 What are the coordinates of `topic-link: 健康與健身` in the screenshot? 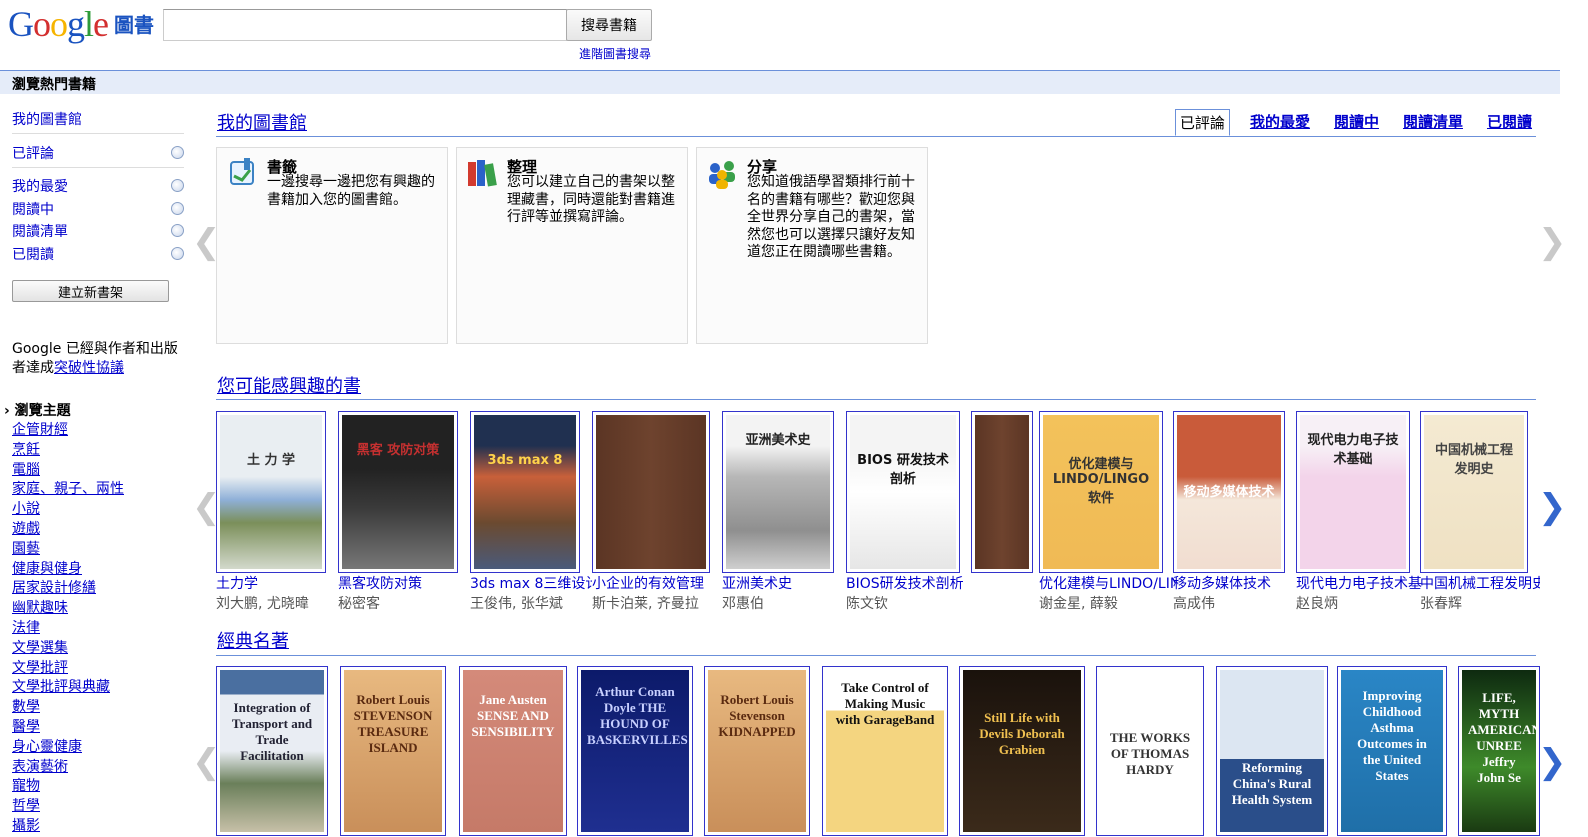 It's located at (68, 570).